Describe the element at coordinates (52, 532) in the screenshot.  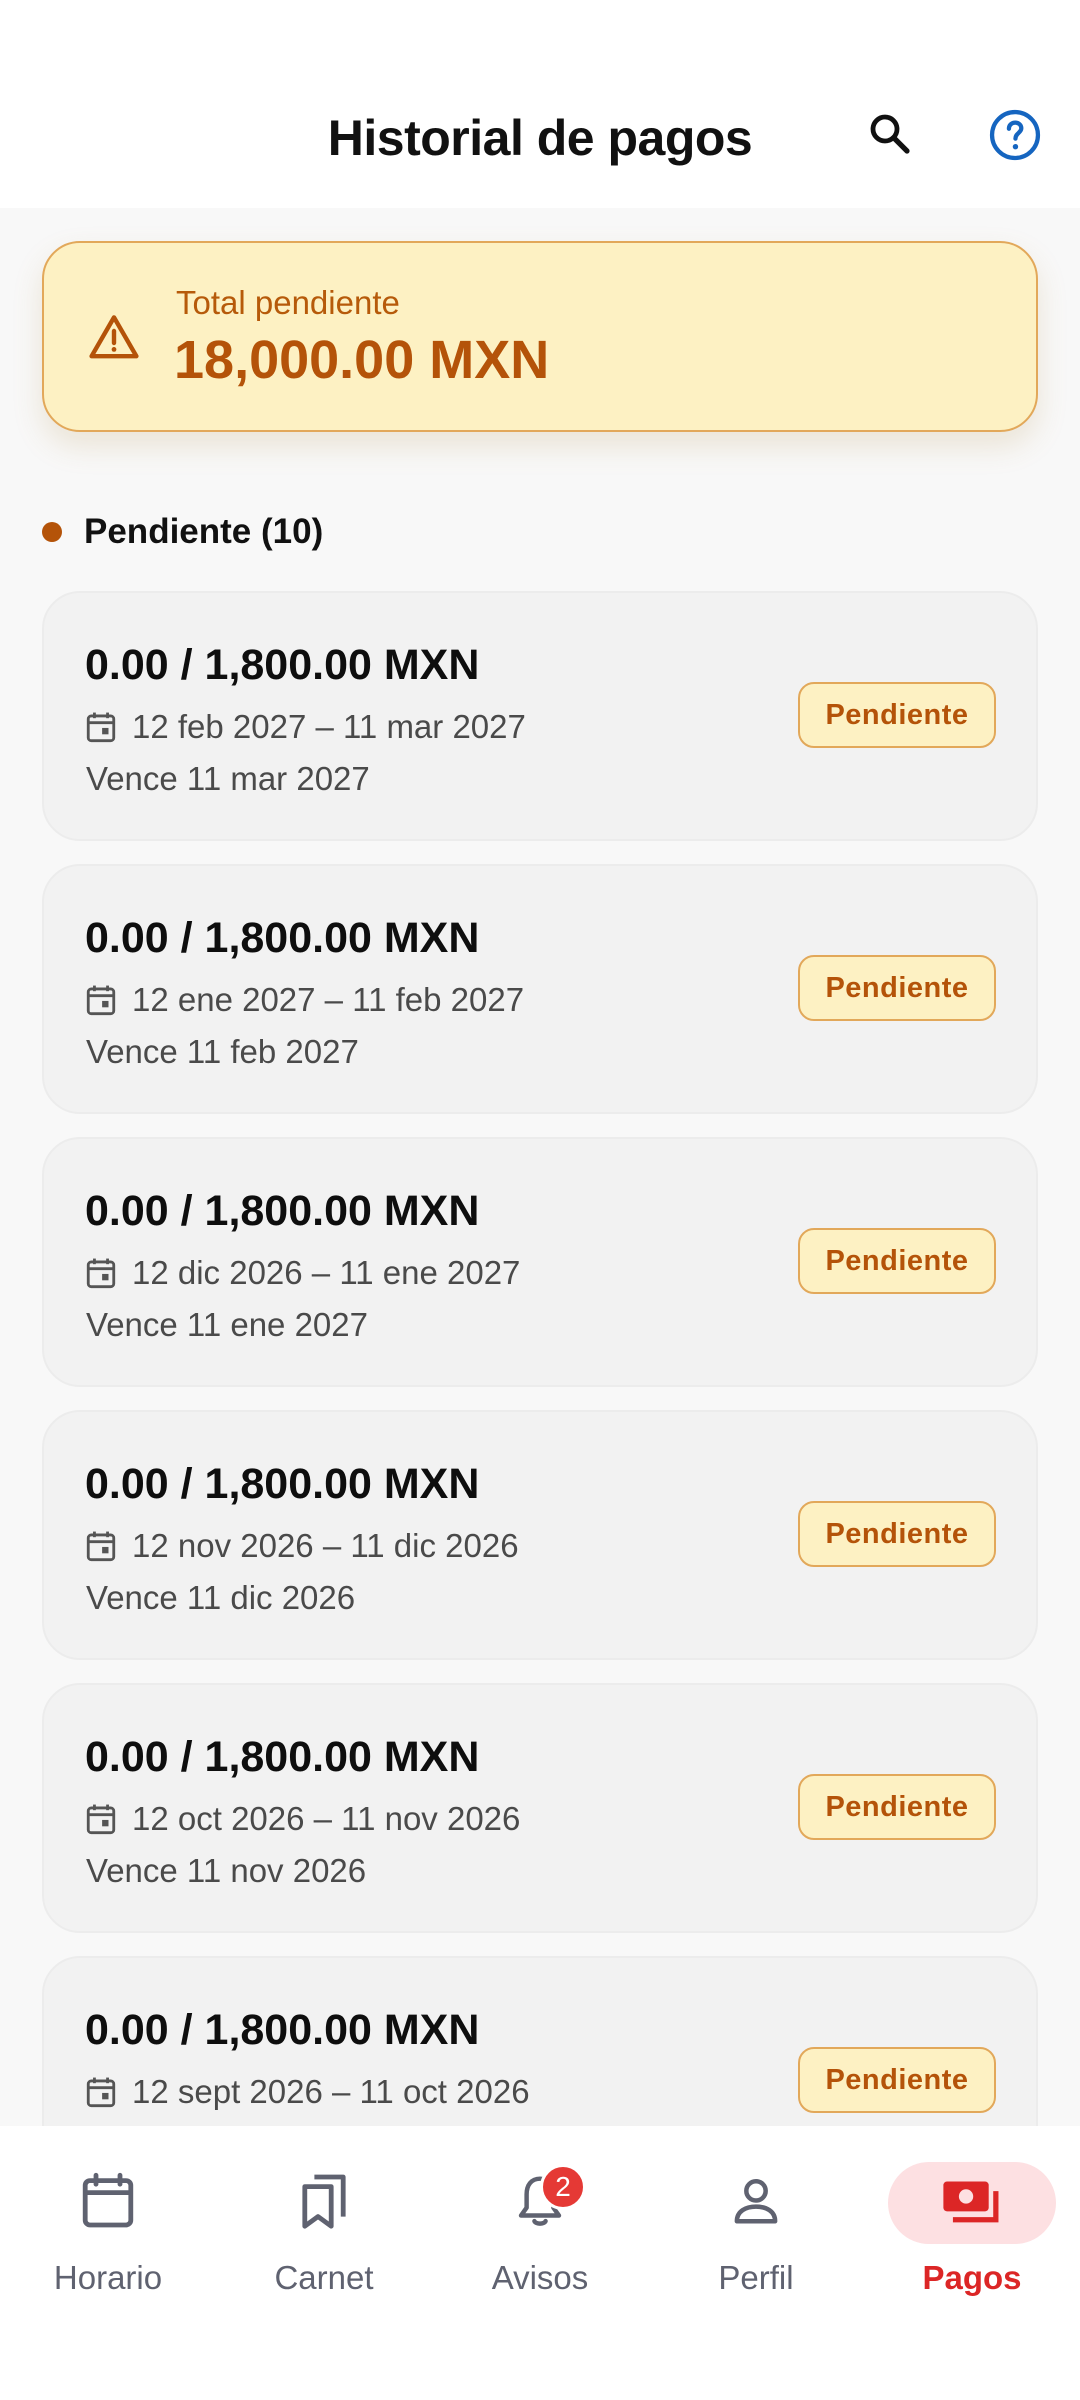
I see `section-status-dot` at that location.